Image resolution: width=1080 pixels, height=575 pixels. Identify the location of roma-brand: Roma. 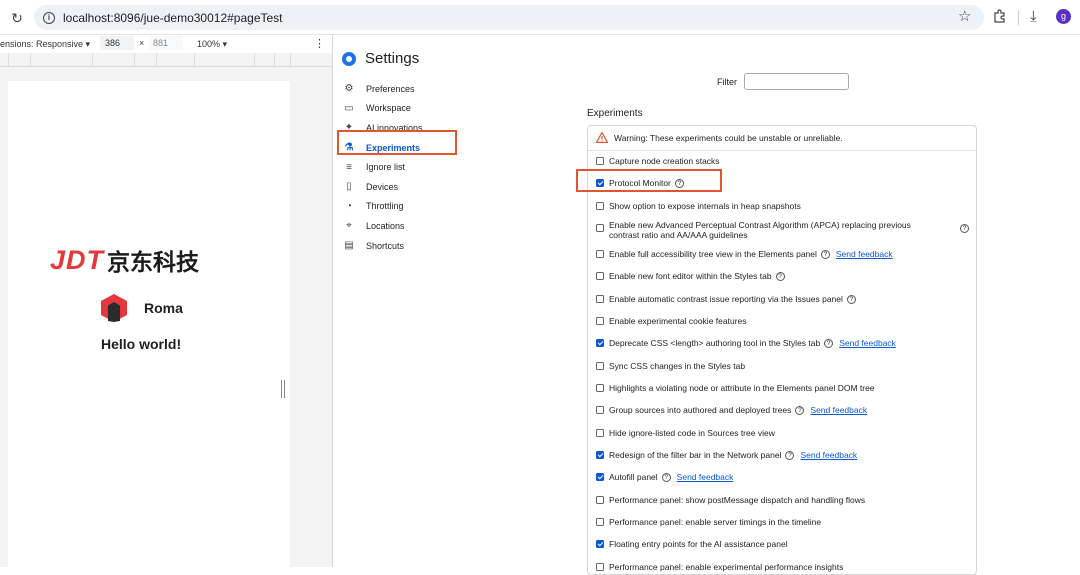
(141, 308).